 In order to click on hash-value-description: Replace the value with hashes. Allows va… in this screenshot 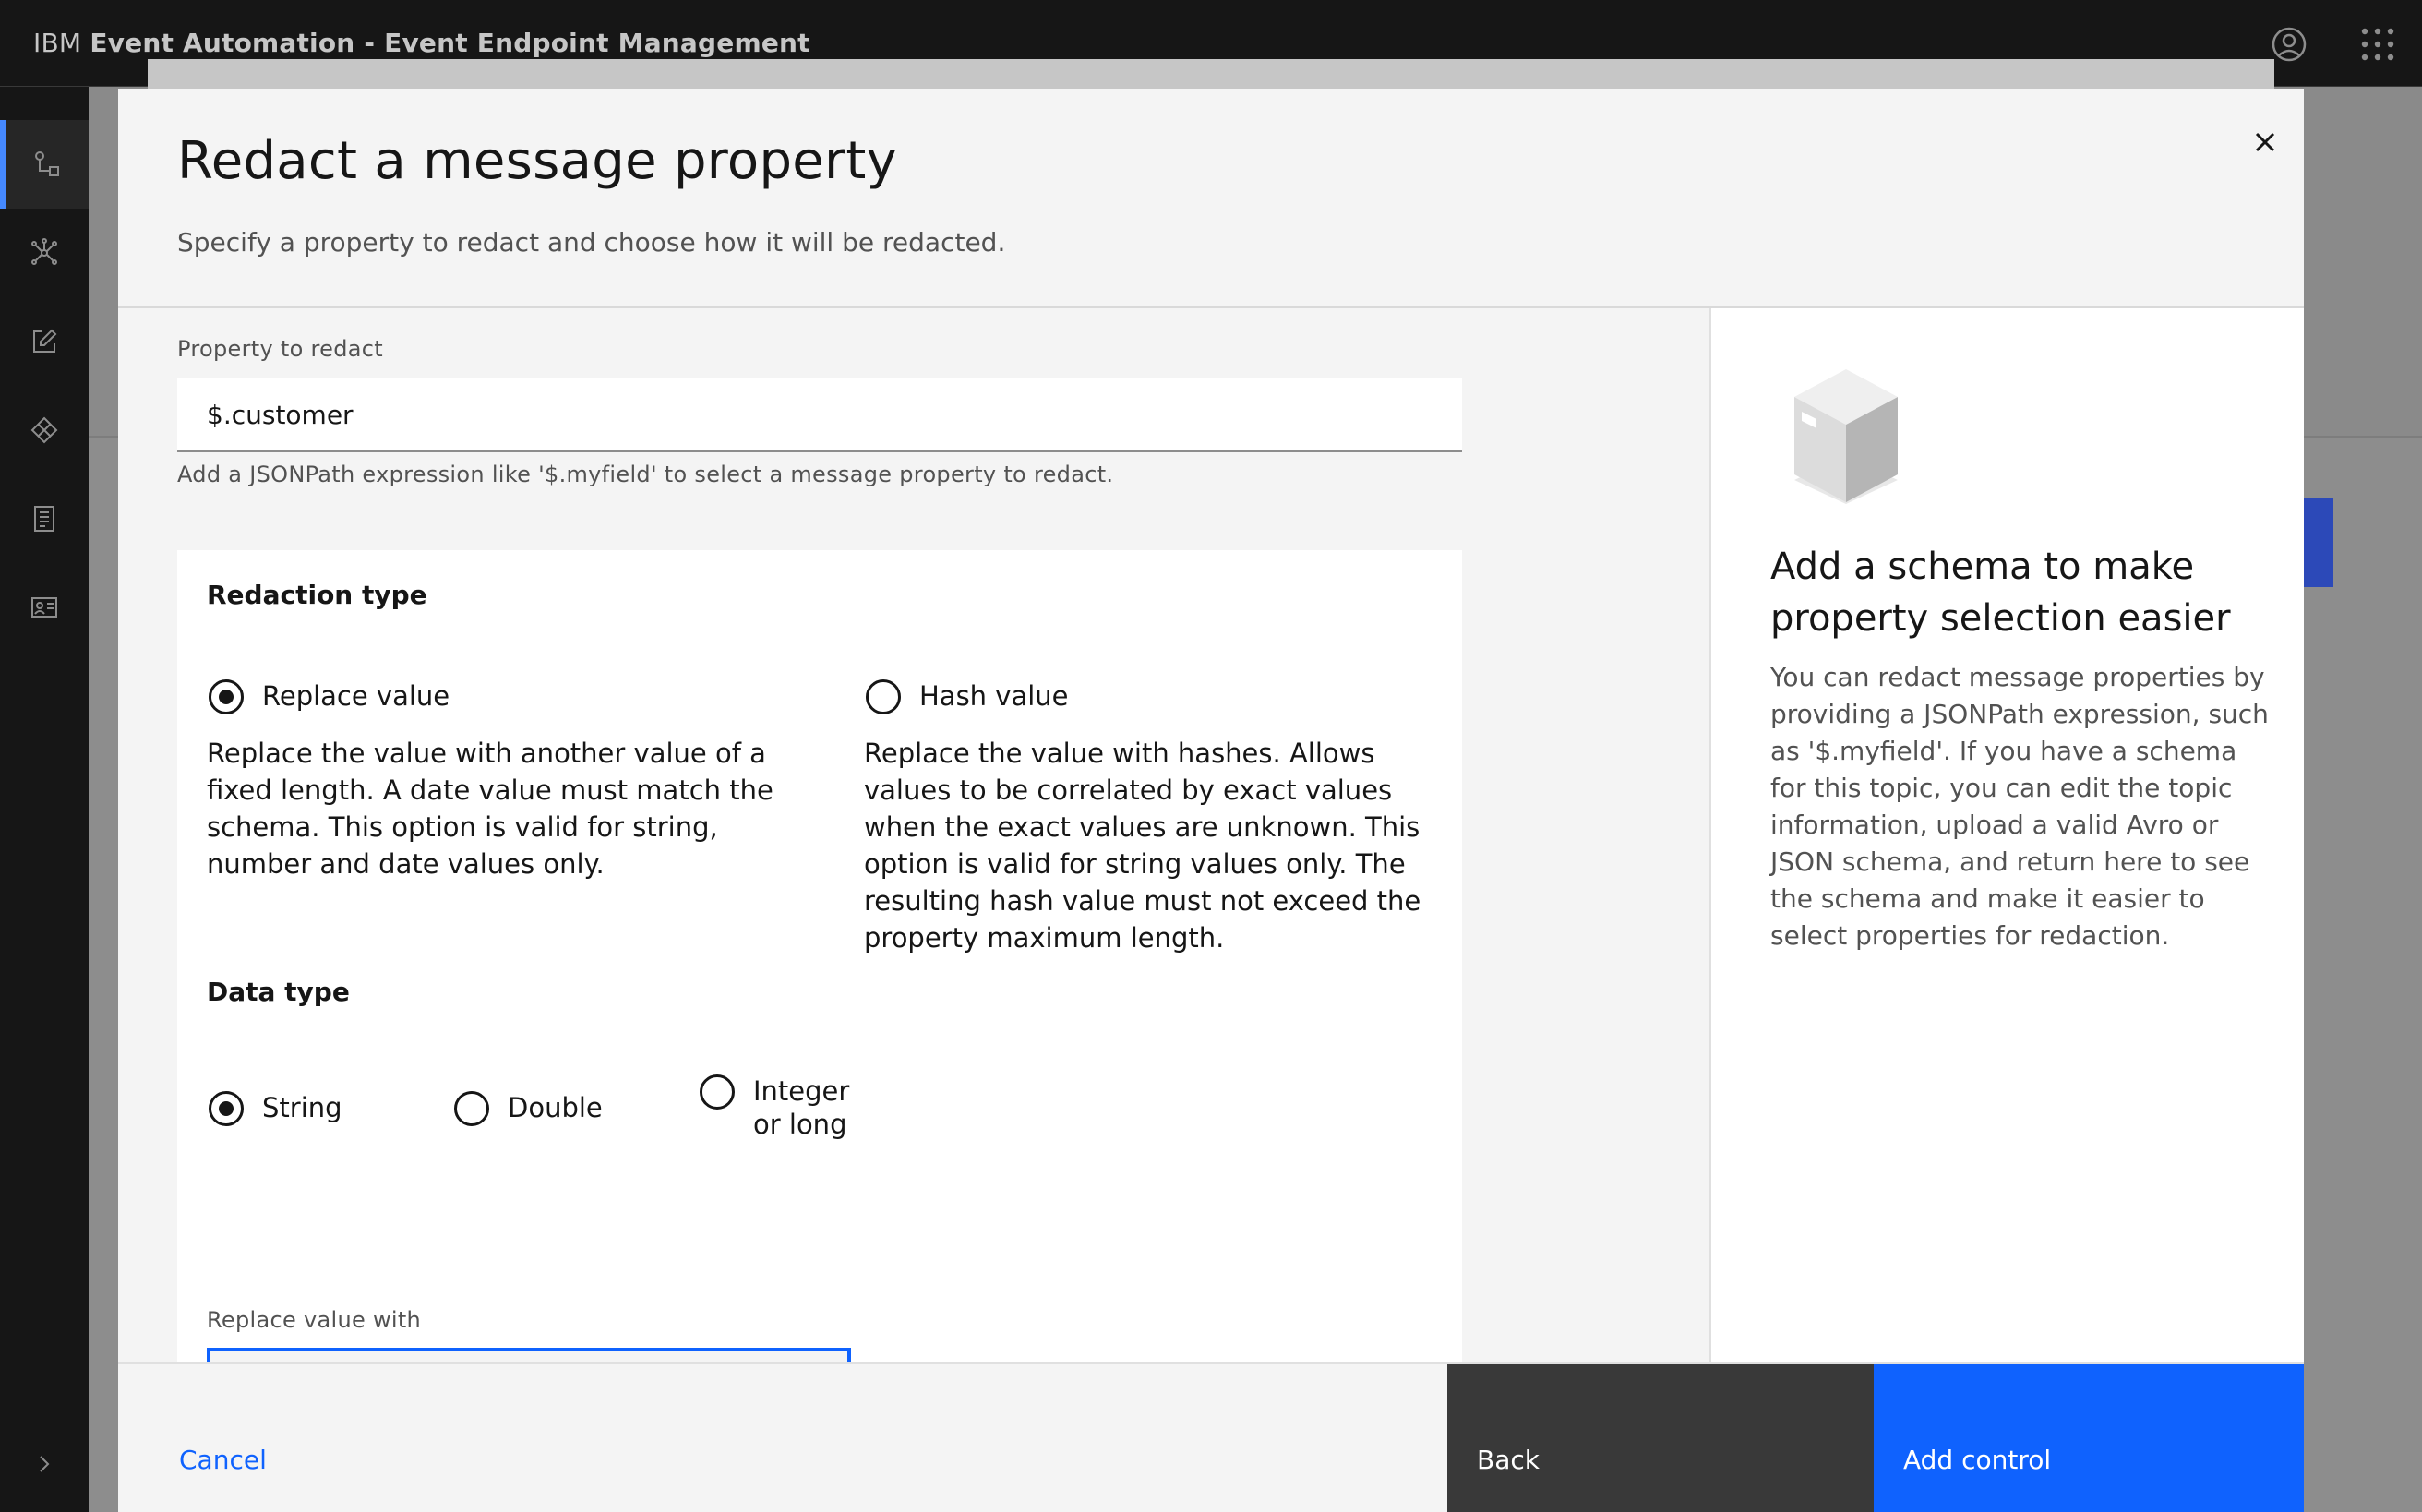, I will do `click(1142, 846)`.